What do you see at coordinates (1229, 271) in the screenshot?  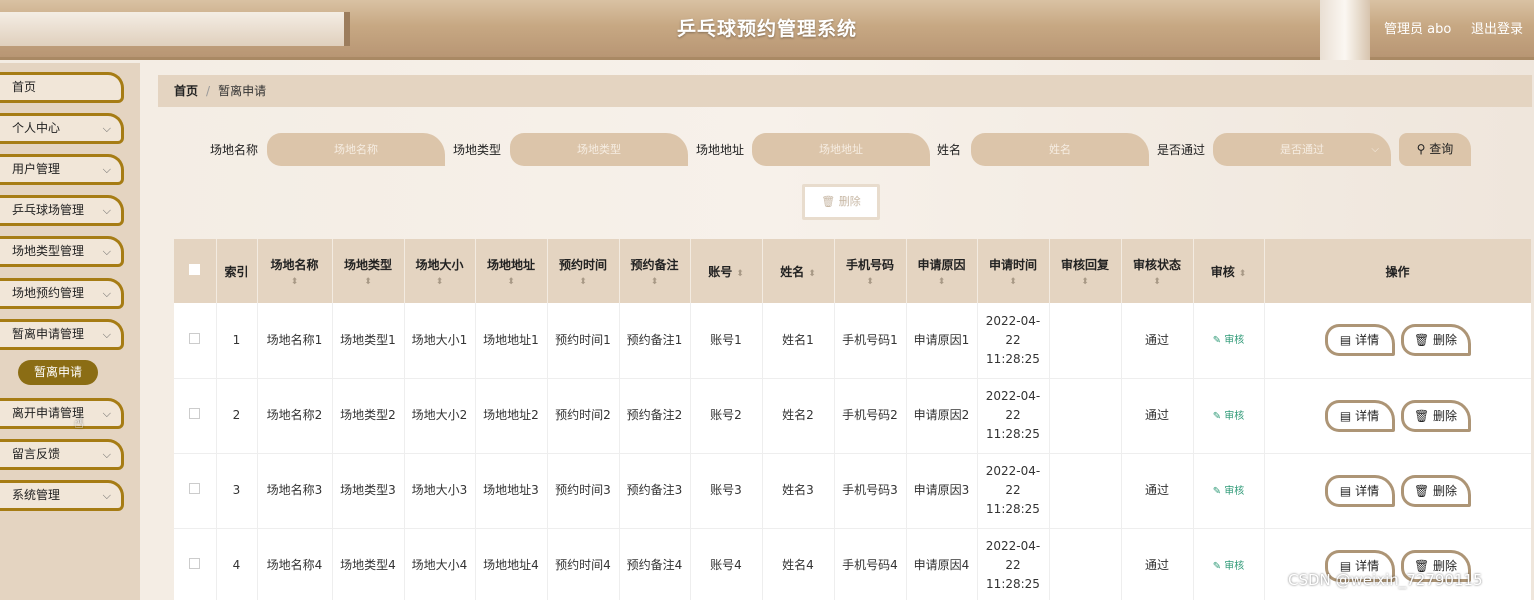 I see `column-header: 审核 ⬍` at bounding box center [1229, 271].